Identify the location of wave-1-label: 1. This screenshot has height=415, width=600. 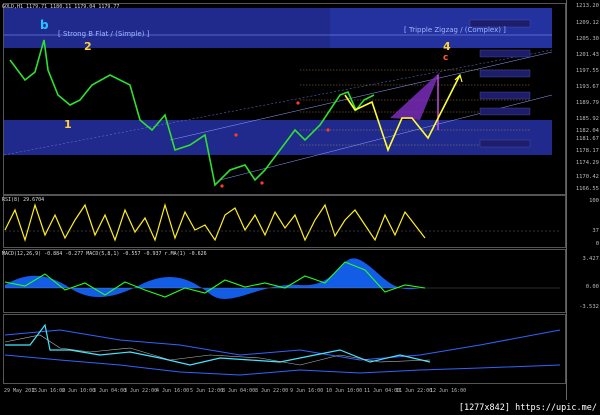
(68, 124).